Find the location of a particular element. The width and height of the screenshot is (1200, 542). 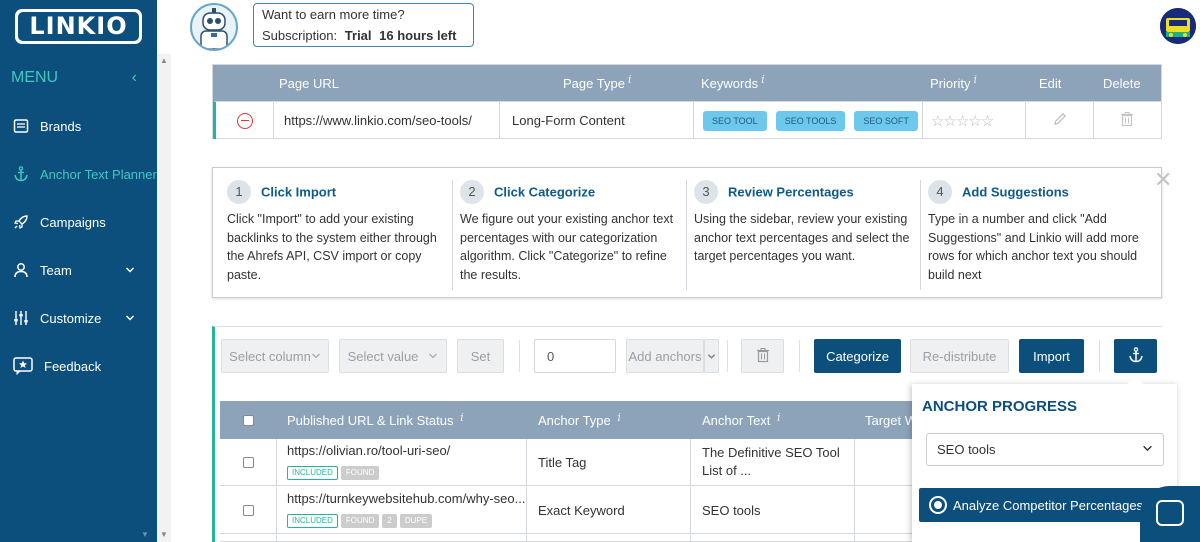

header-delete: Delete is located at coordinates (1122, 83).